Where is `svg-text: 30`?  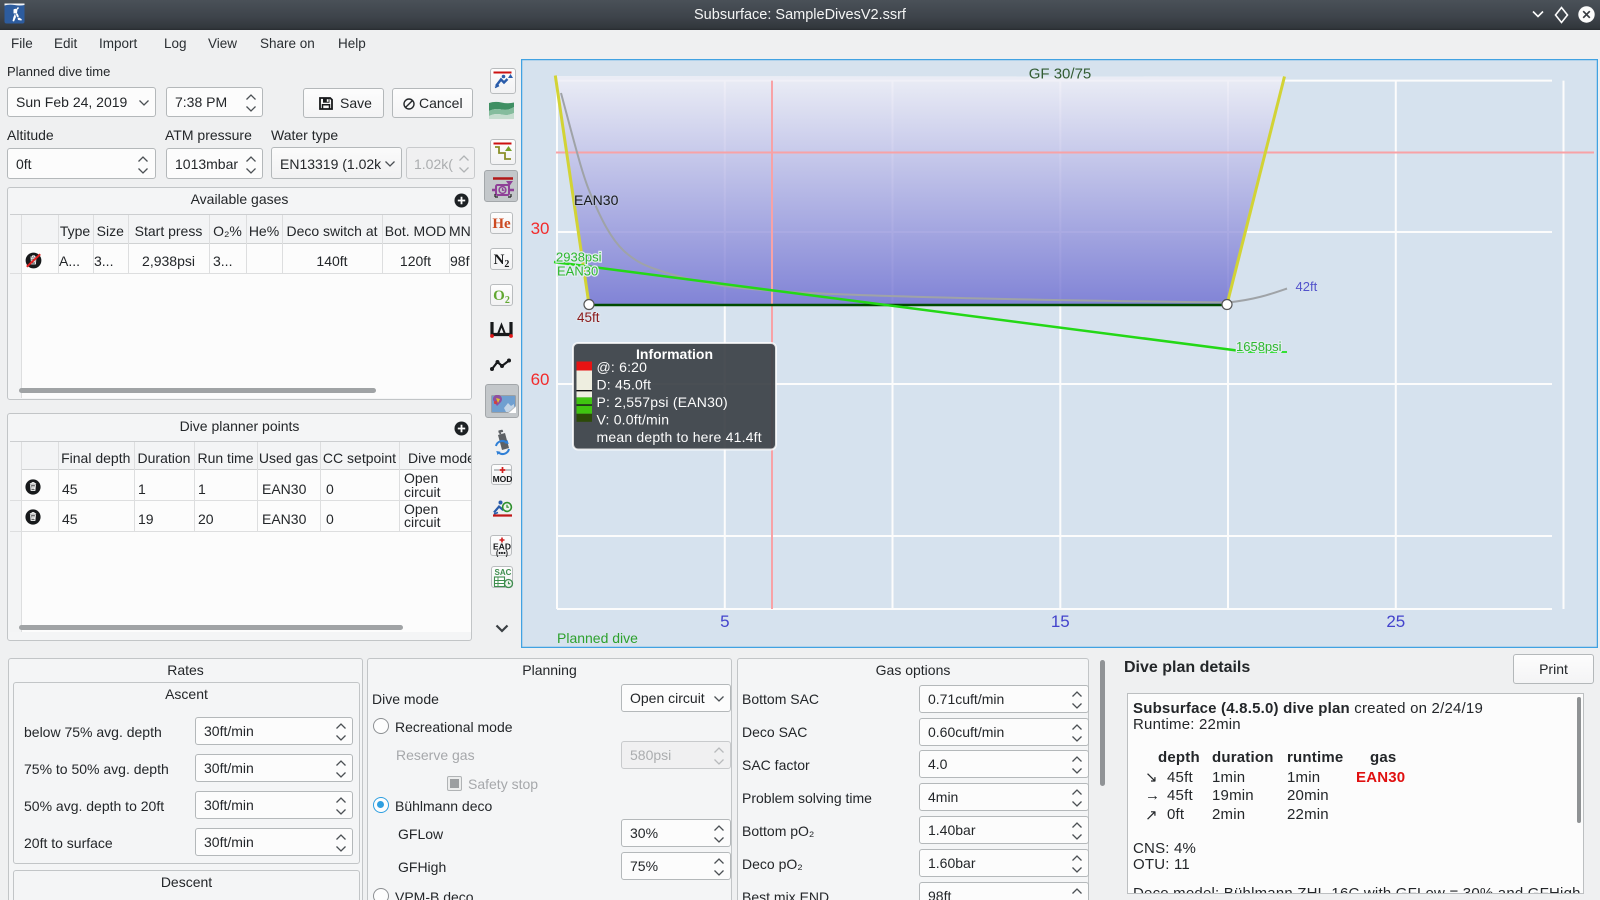 svg-text: 30 is located at coordinates (540, 228).